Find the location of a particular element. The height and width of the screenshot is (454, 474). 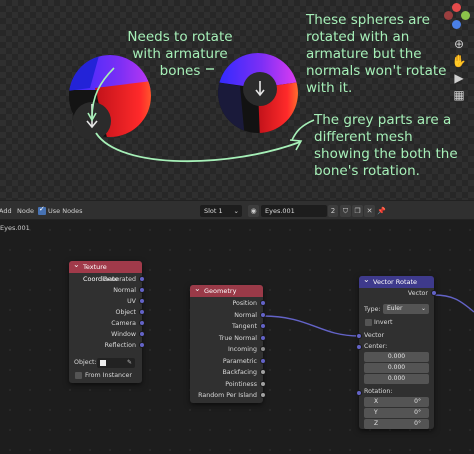

center-y-field: 0.000 is located at coordinates (396, 368).